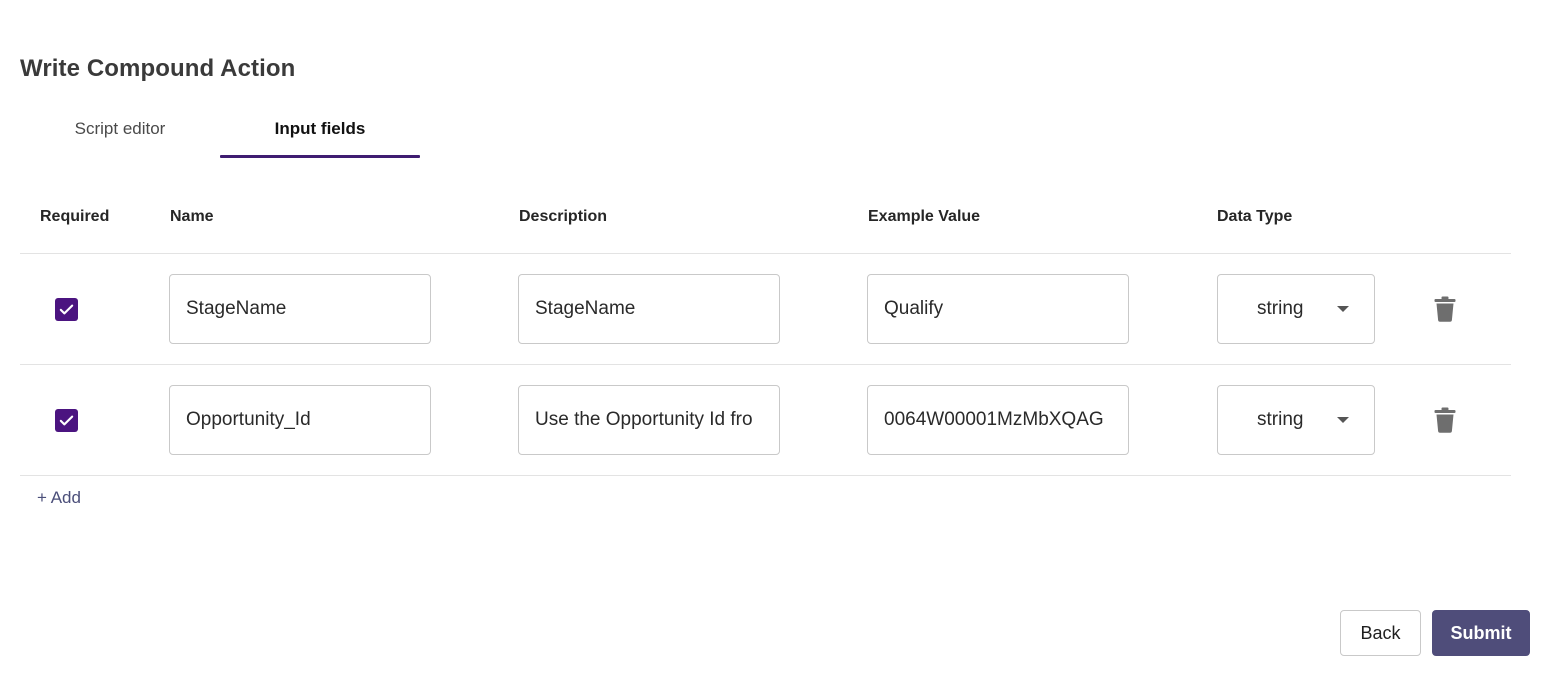 This screenshot has height=684, width=1542. Describe the element at coordinates (158, 68) in the screenshot. I see `page-title: Write Compound Action` at that location.